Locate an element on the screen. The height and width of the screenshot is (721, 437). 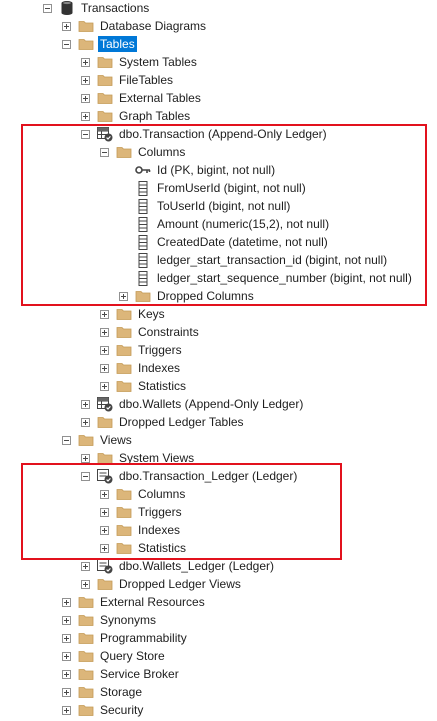
tree-node-label: Tables is located at coordinates (117, 44).